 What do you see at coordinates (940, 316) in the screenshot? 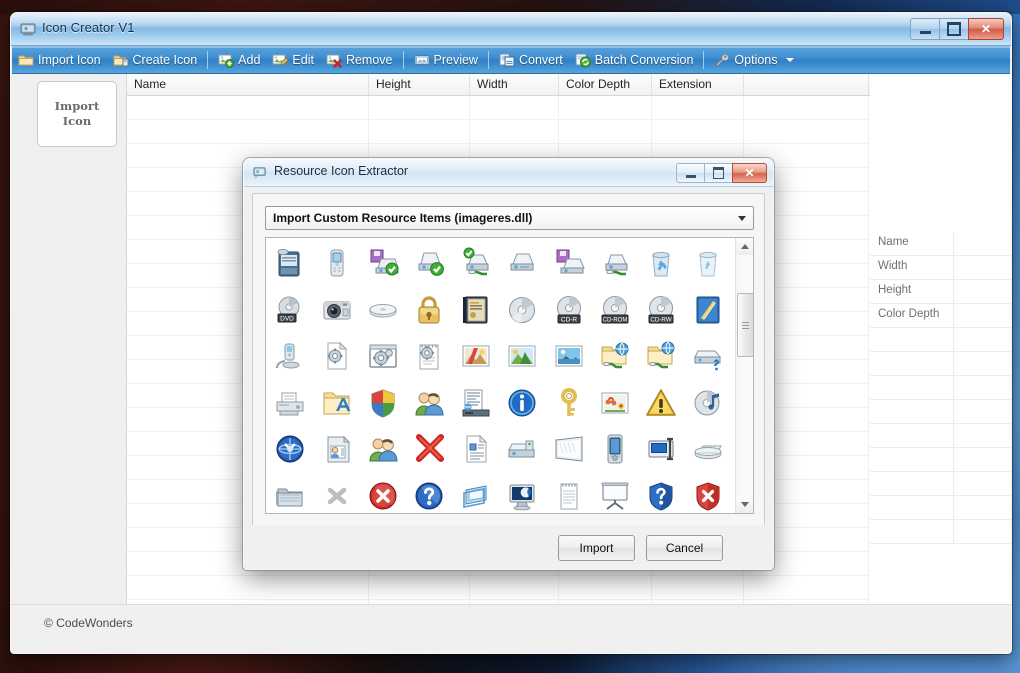
I see `property-row: Color Depth` at bounding box center [940, 316].